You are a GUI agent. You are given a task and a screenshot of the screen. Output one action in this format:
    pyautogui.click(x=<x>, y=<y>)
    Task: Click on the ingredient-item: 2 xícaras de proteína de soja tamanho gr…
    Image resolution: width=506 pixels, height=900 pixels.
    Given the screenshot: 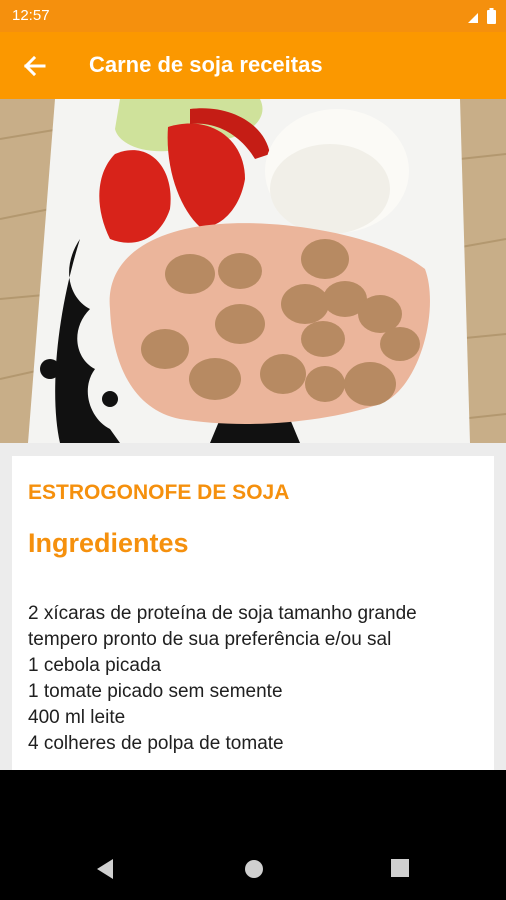 What is the action you would take?
    pyautogui.click(x=222, y=613)
    